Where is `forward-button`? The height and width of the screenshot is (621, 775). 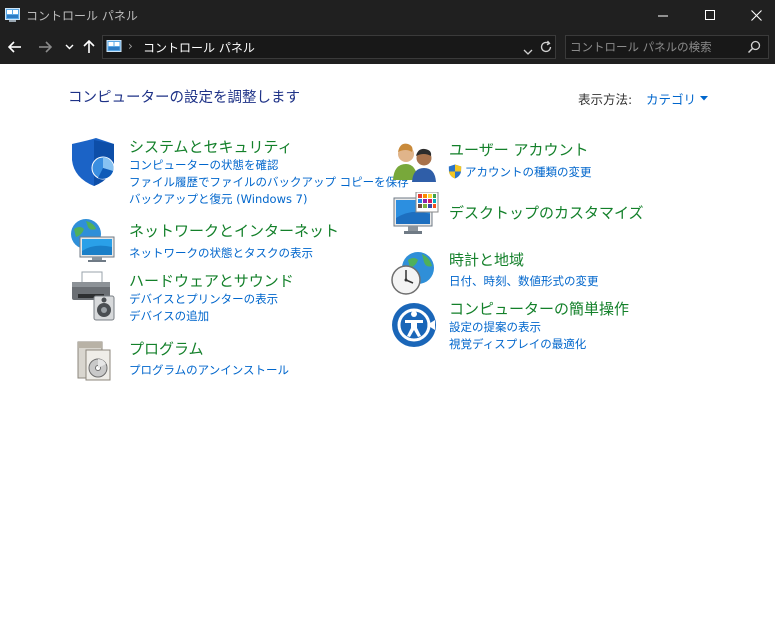
forward-button is located at coordinates (45, 47).